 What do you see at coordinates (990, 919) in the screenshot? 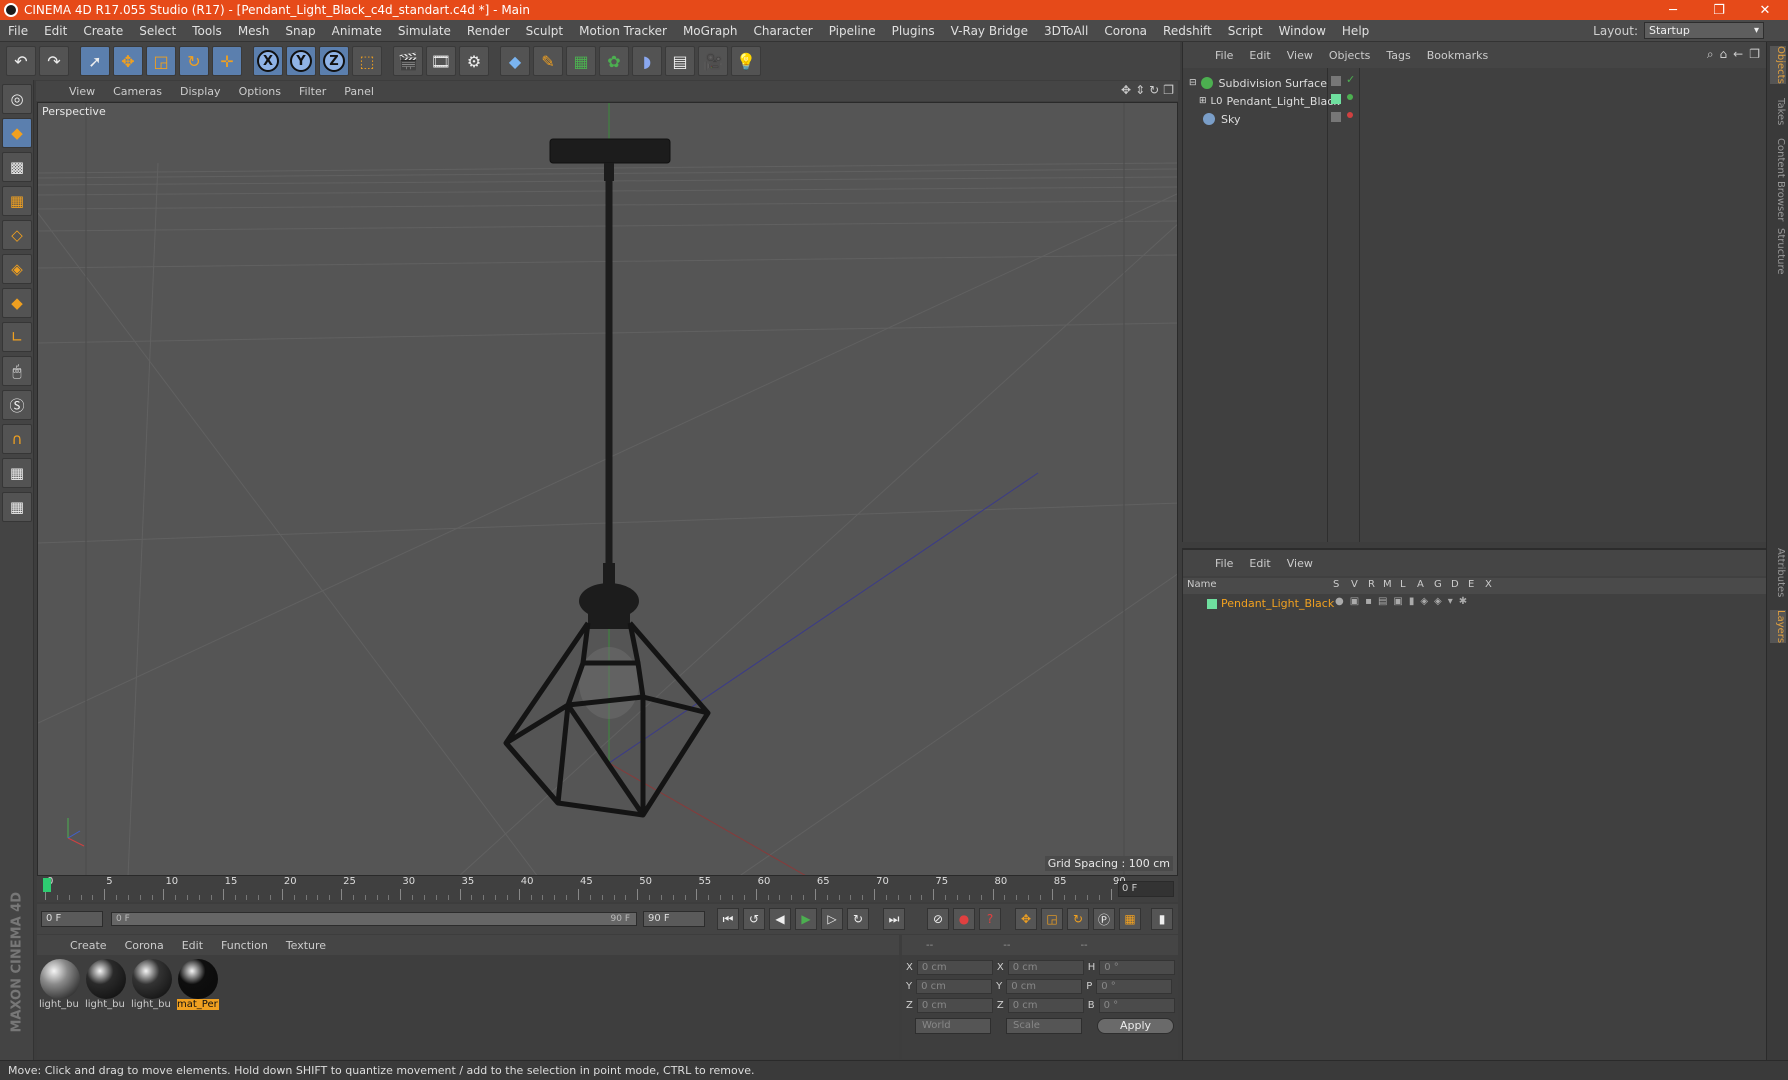
I see `autokey-button: ?` at bounding box center [990, 919].